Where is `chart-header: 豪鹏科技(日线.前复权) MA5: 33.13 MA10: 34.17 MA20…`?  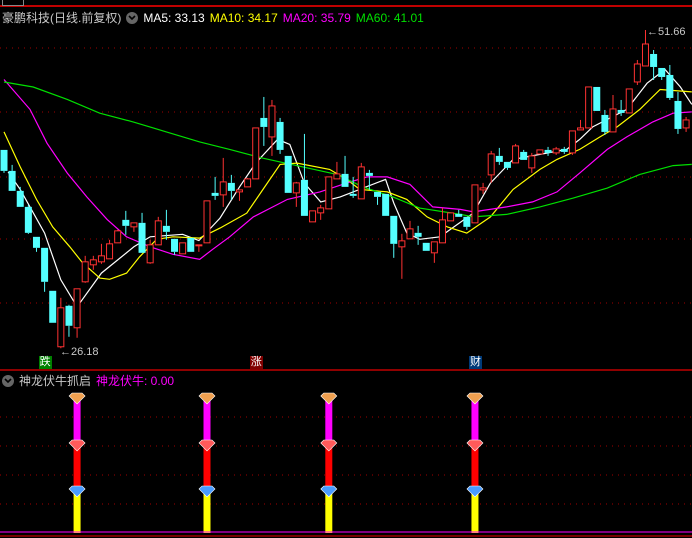
chart-header: 豪鹏科技(日线.前复权) MA5: 33.13 MA10: 34.17 MA20… is located at coordinates (213, 17).